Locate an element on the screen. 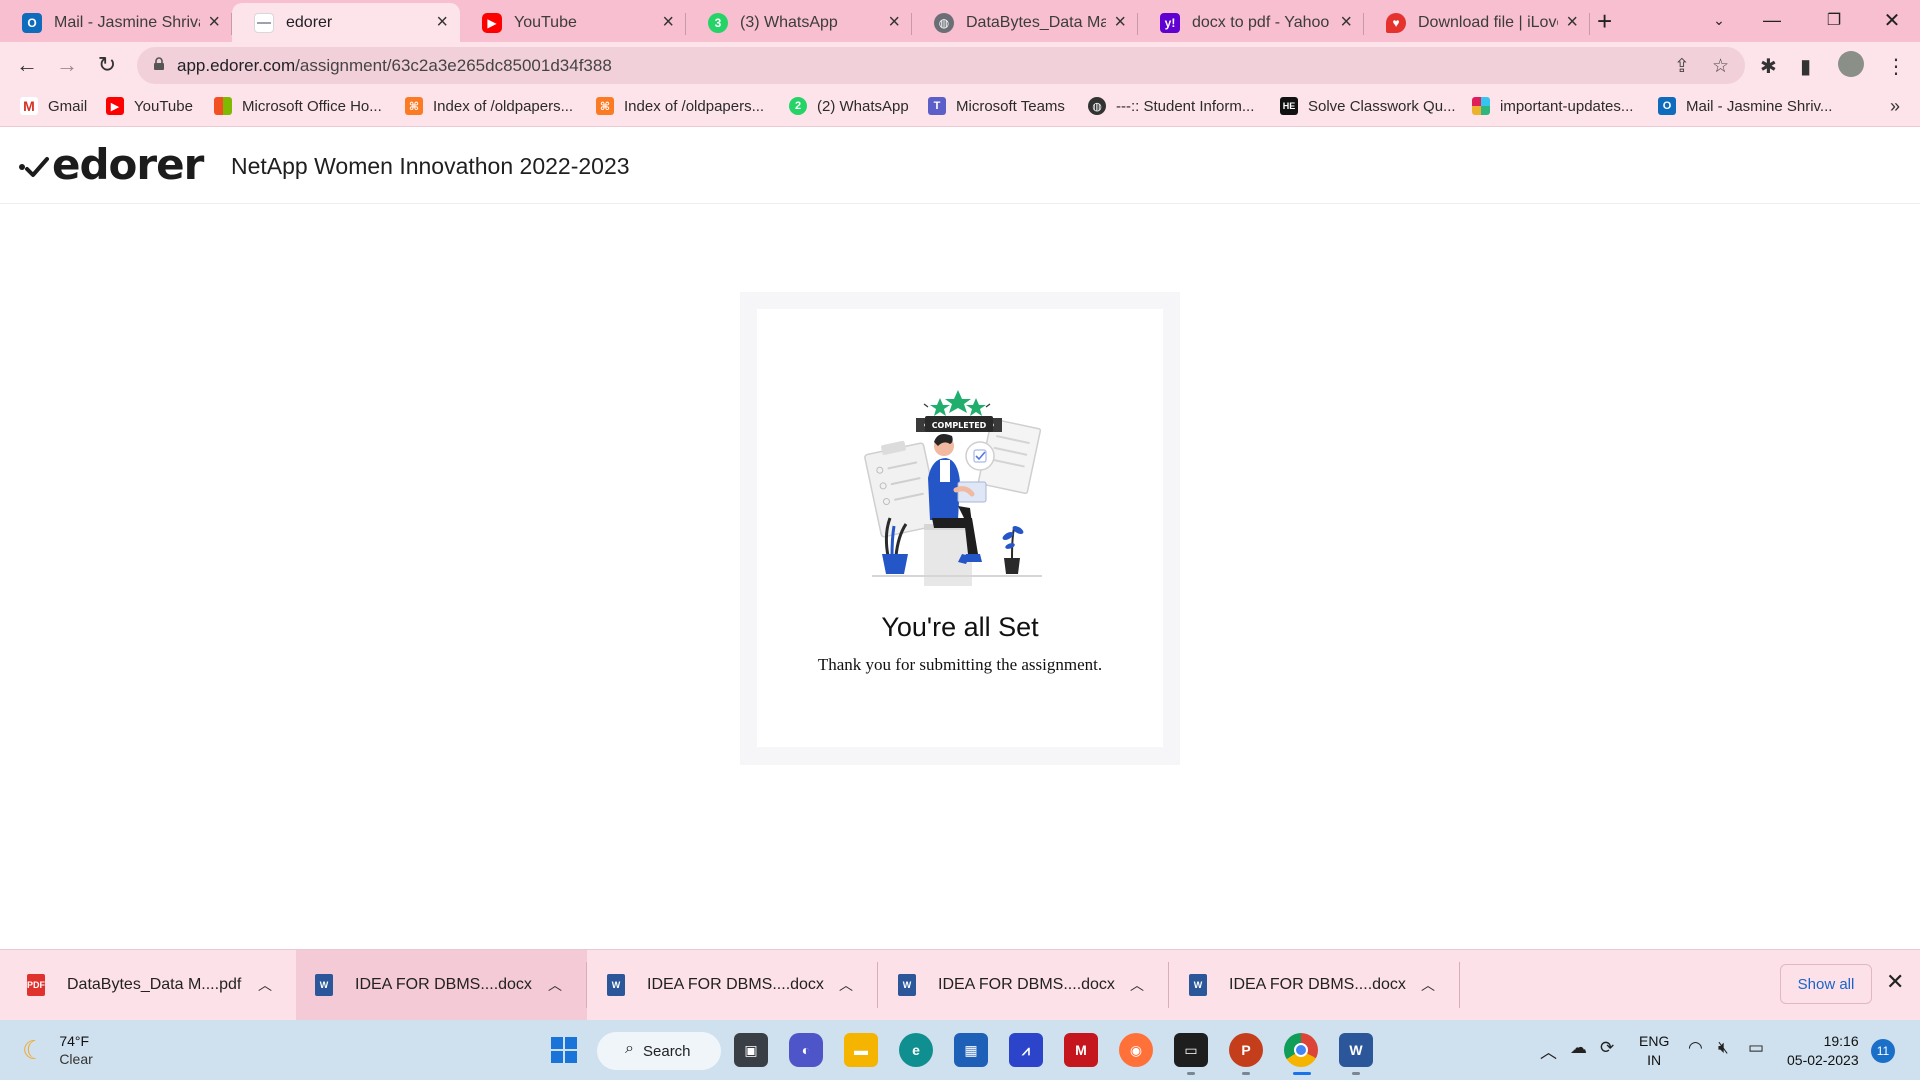 This screenshot has height=1080, width=1920. windows-start-icon is located at coordinates (564, 1050).